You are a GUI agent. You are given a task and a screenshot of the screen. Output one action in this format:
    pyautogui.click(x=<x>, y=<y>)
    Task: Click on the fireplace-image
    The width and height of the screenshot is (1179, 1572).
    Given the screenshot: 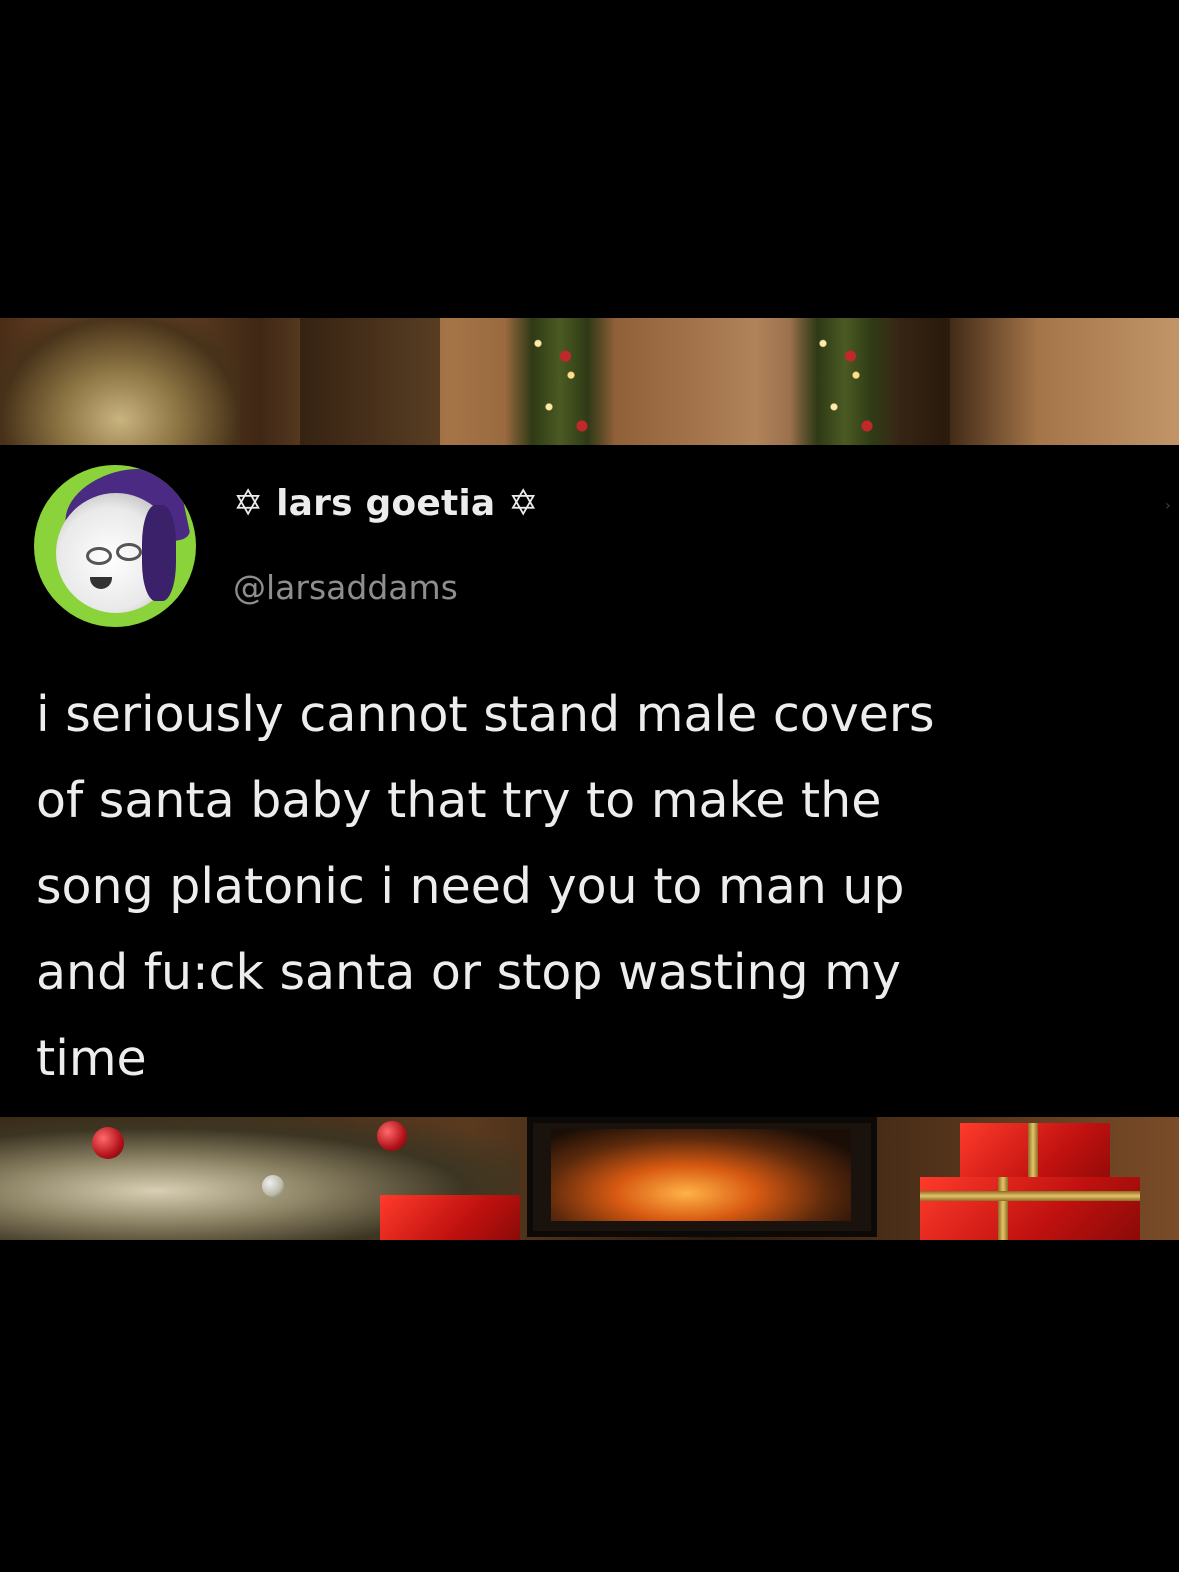 What is the action you would take?
    pyautogui.click(x=702, y=1177)
    